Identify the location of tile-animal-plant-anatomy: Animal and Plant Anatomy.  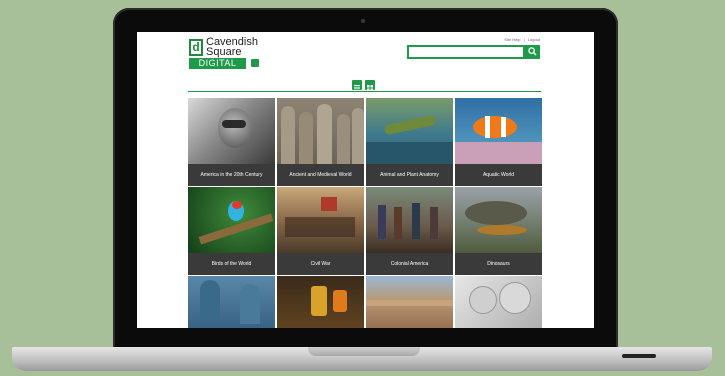
(409, 142).